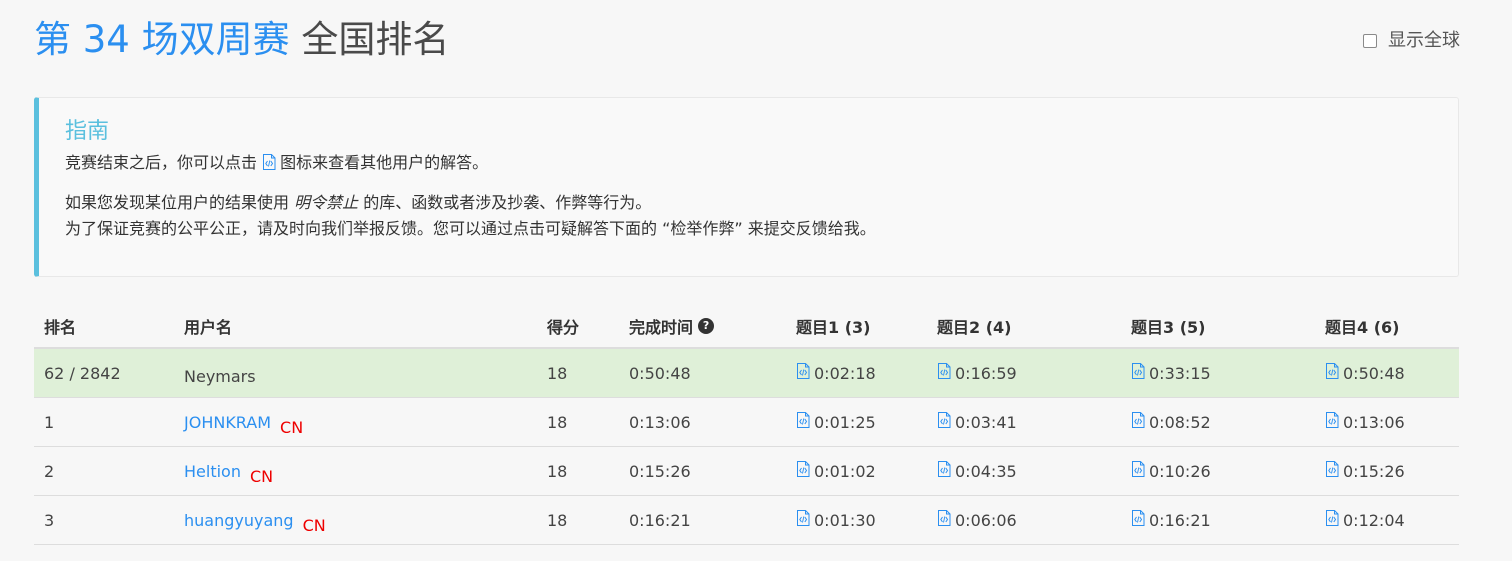 The image size is (1512, 561). I want to click on finish-time-cell: 0:16:21, so click(660, 520).